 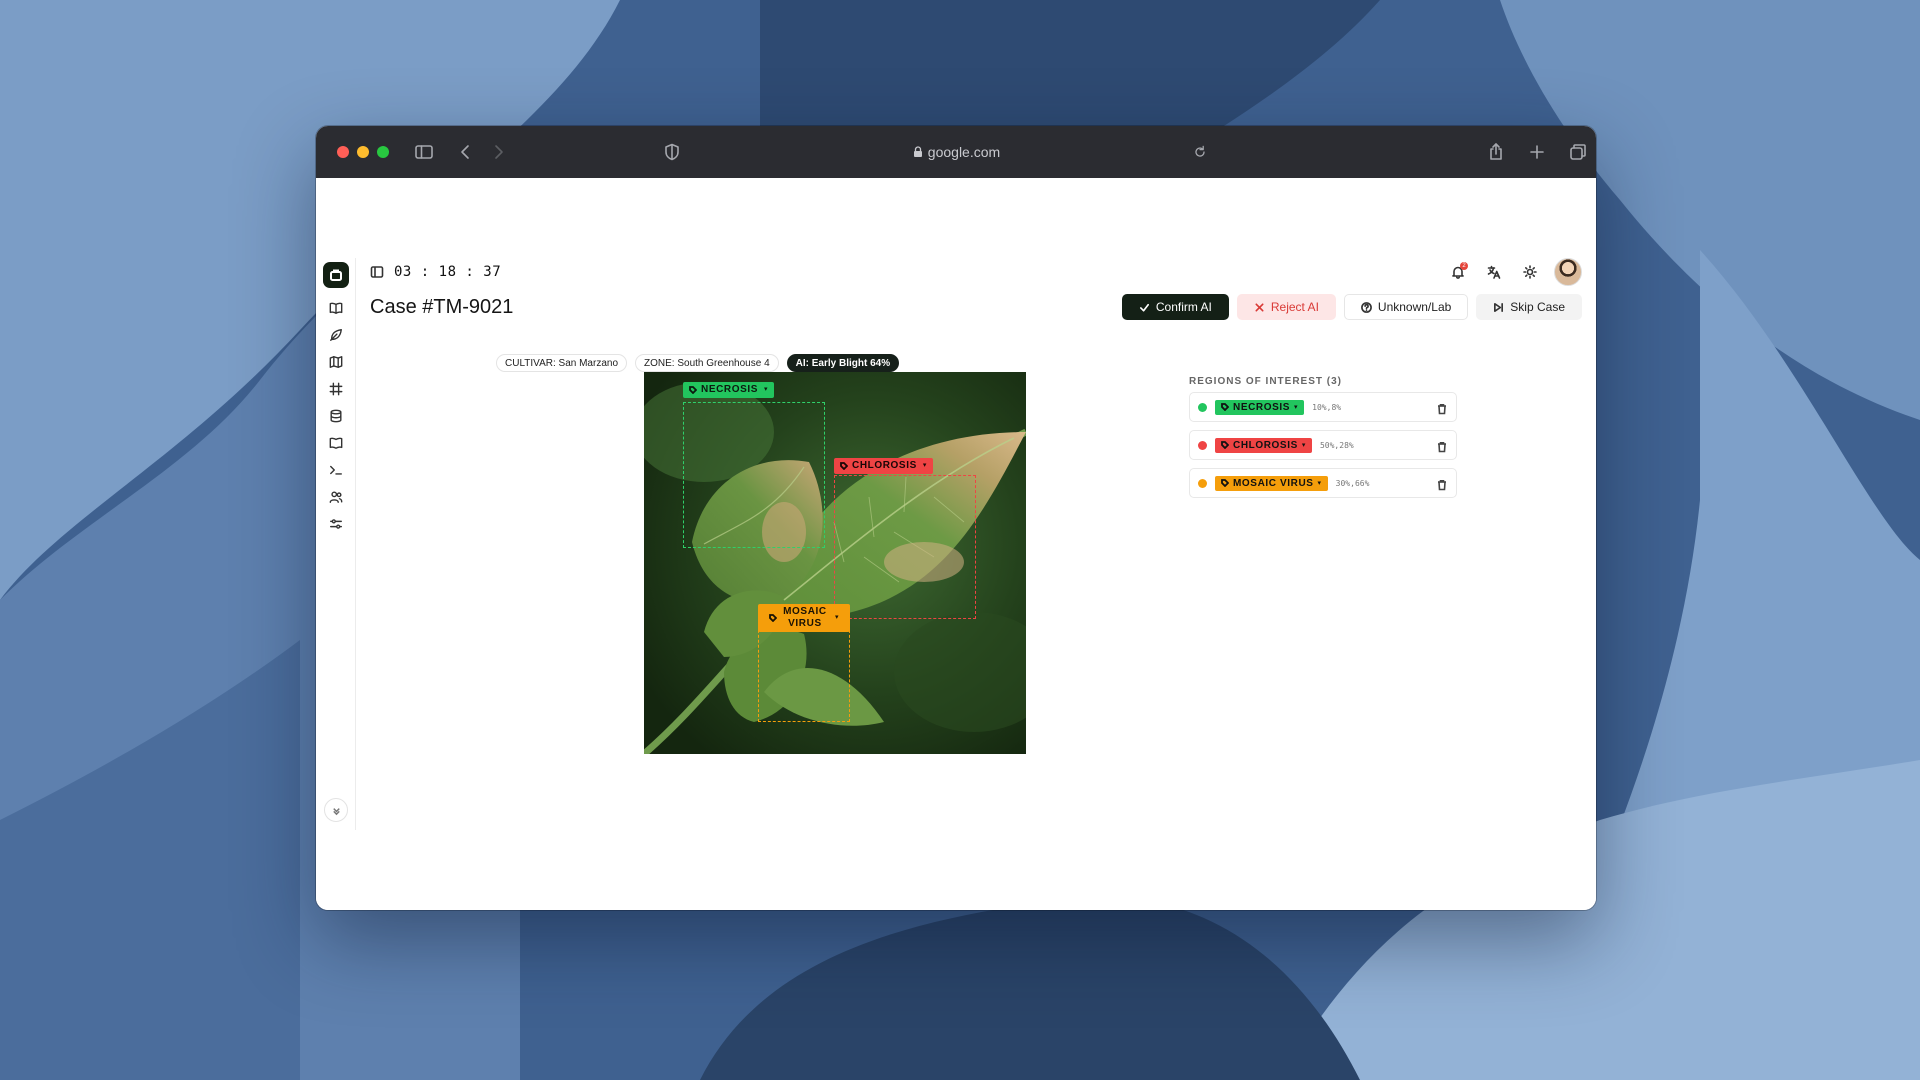 What do you see at coordinates (1366, 307) in the screenshot?
I see `help-circle-icon` at bounding box center [1366, 307].